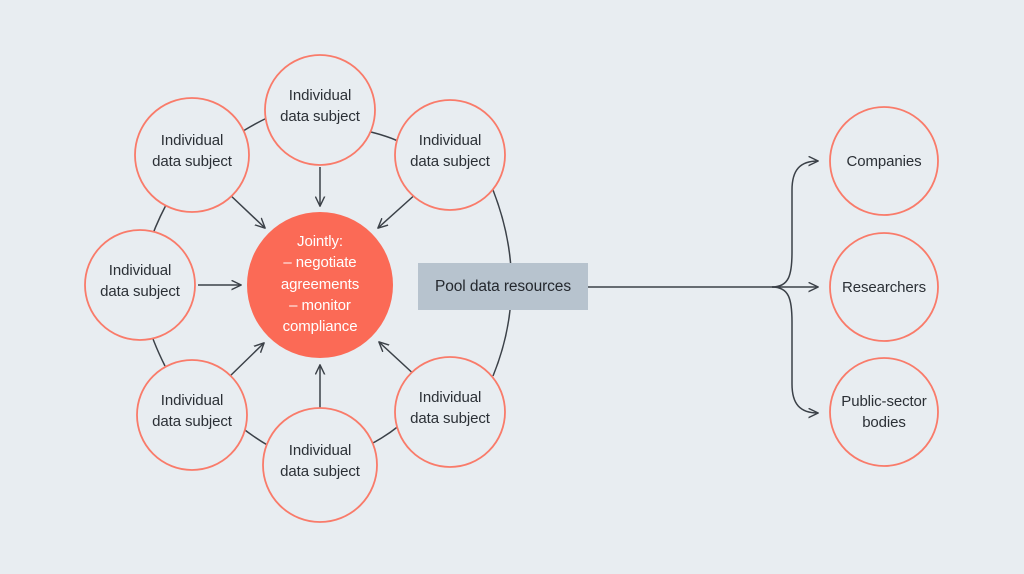  What do you see at coordinates (884, 161) in the screenshot?
I see `recipient-node-companies` at bounding box center [884, 161].